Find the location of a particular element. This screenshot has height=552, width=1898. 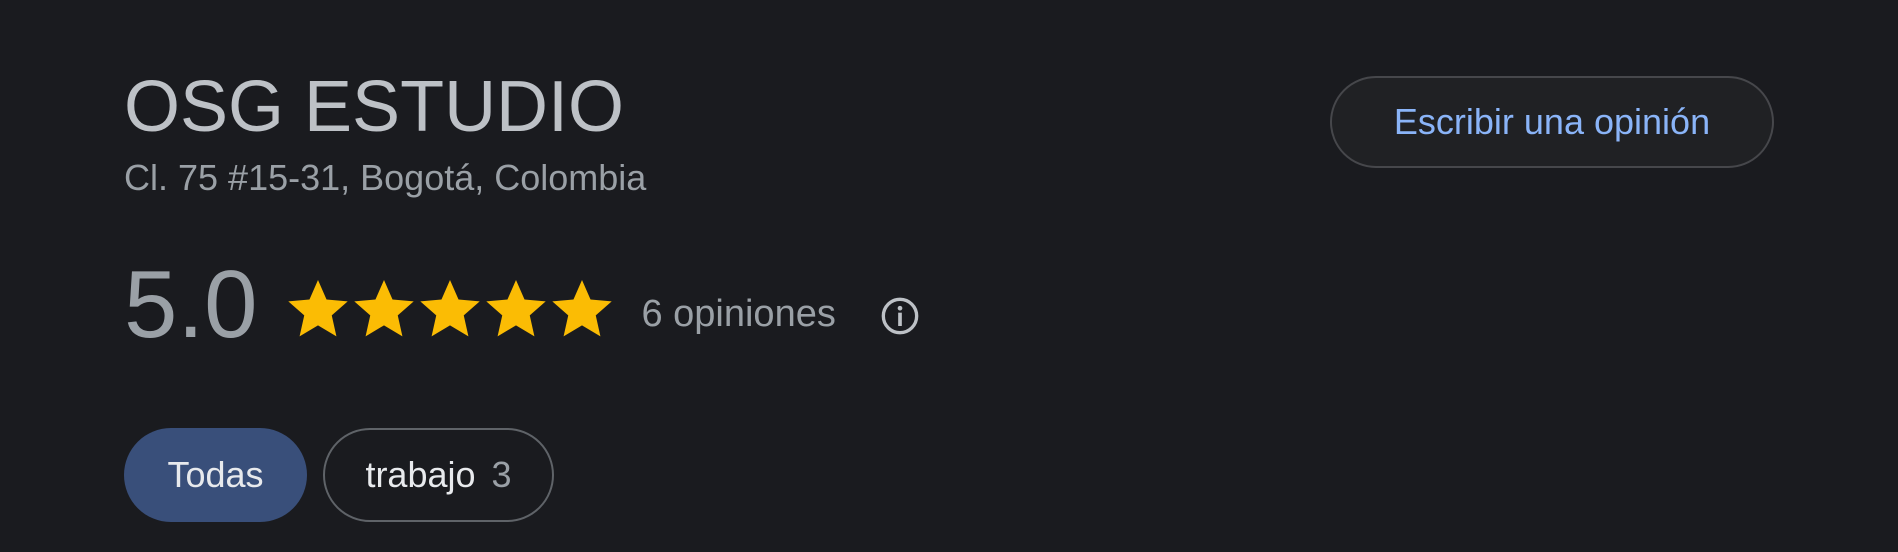

write-review-label: Escribir una opinión is located at coordinates (1552, 121).